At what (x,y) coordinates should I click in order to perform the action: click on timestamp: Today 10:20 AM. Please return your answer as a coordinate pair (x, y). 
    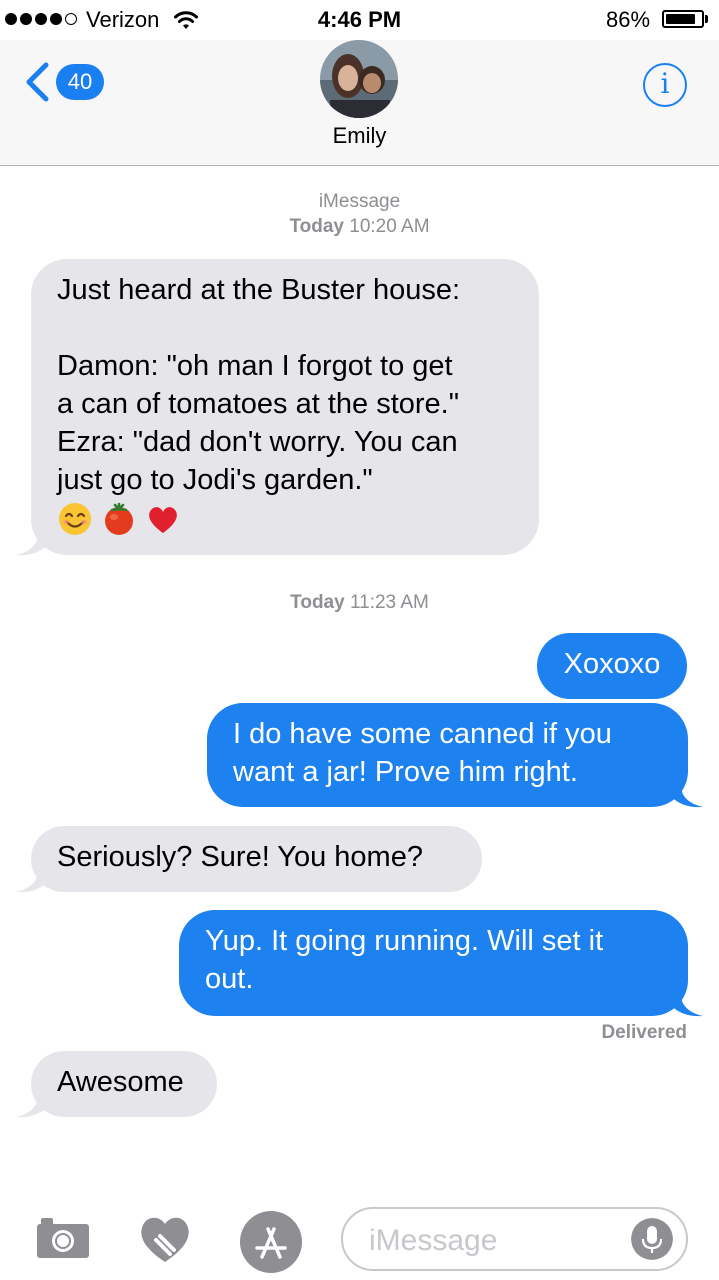
    Looking at the image, I should click on (359, 226).